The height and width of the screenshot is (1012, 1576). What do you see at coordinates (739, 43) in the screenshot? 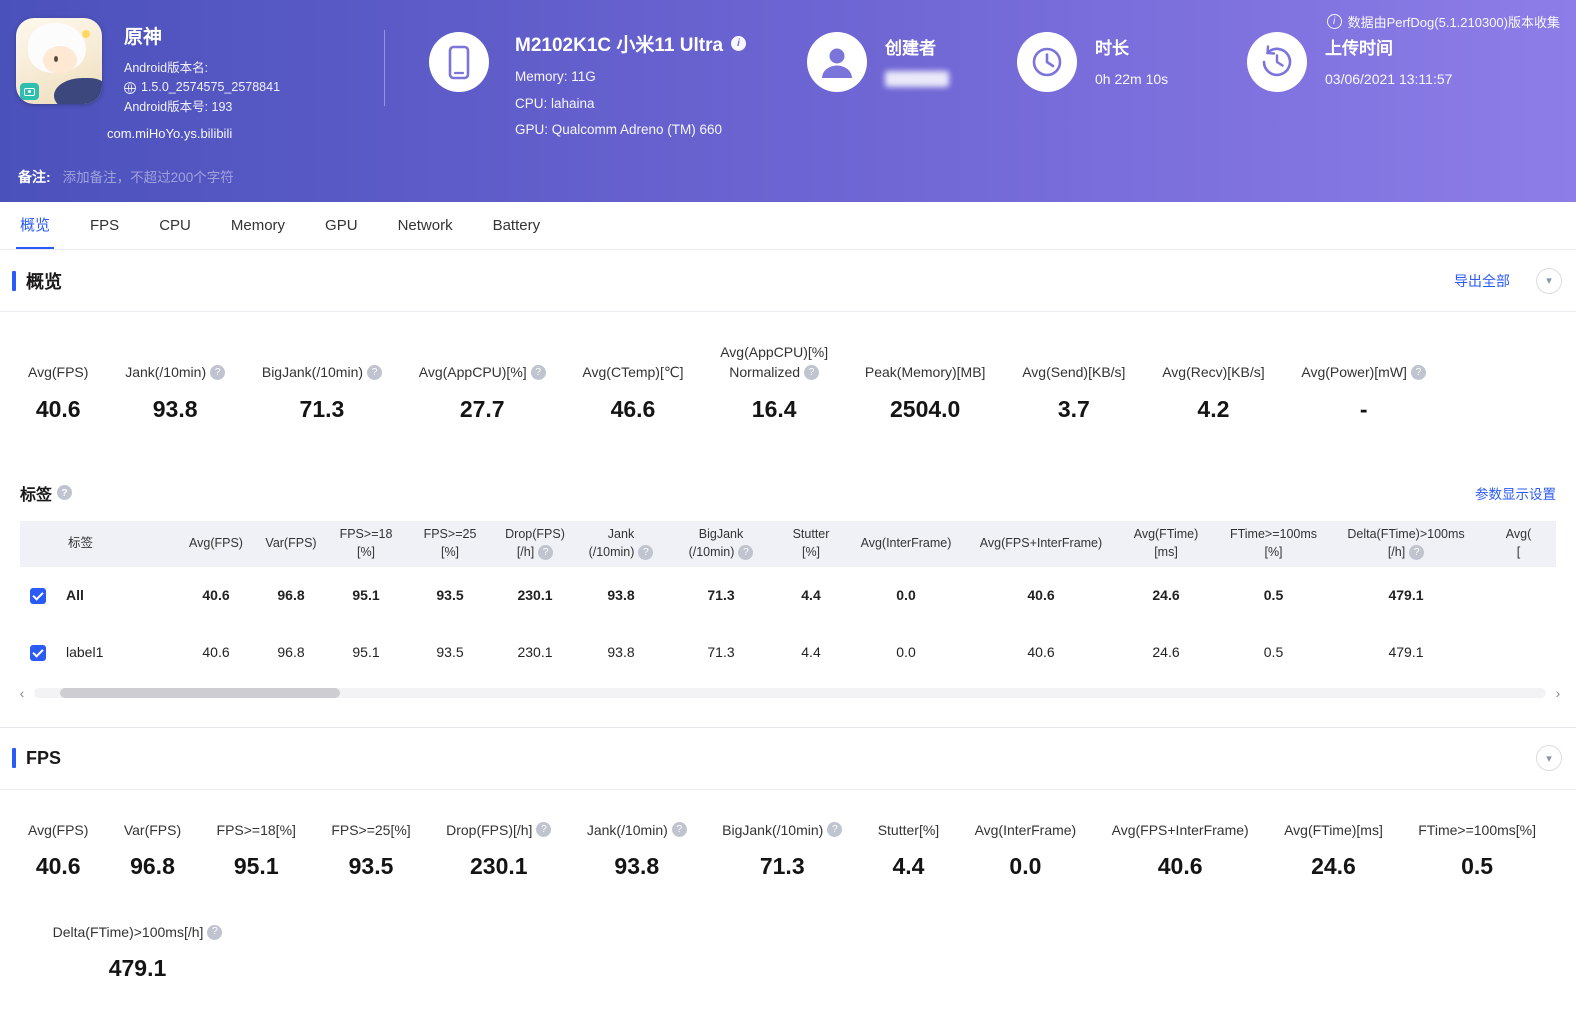
I see `device-info-icon: i` at bounding box center [739, 43].